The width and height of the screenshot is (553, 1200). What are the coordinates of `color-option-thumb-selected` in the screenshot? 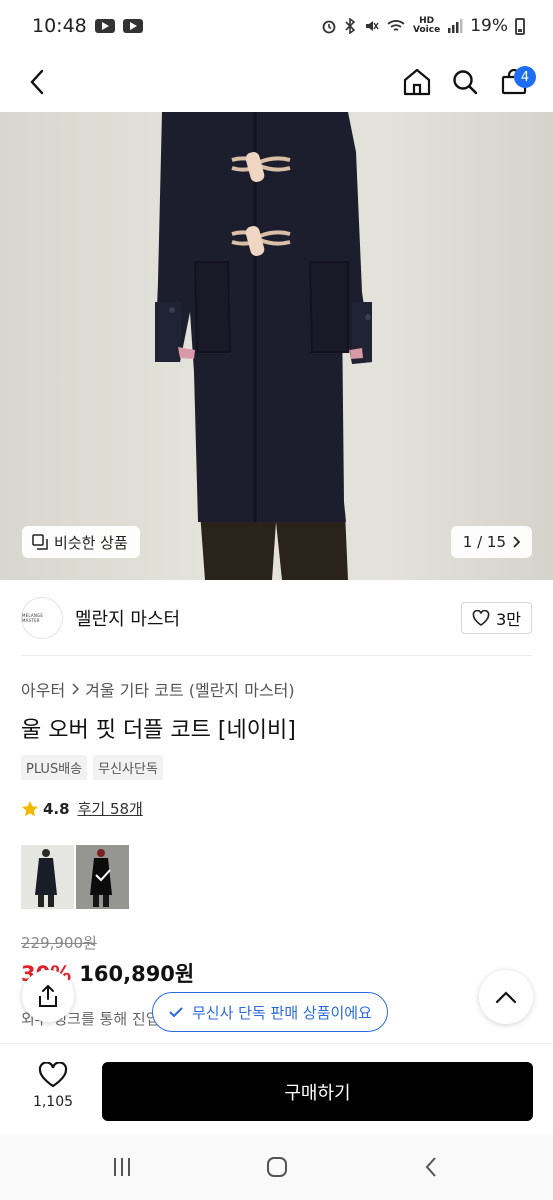 It's located at (102, 877).